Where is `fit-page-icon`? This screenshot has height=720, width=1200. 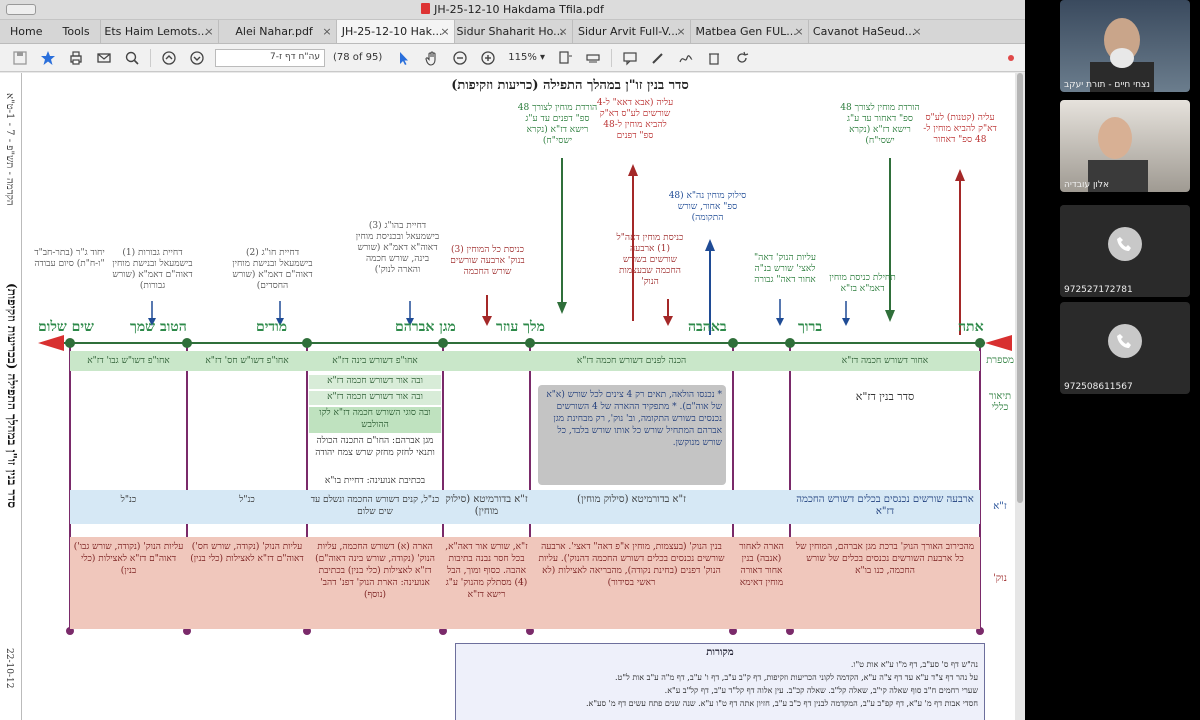 fit-page-icon is located at coordinates (566, 57).